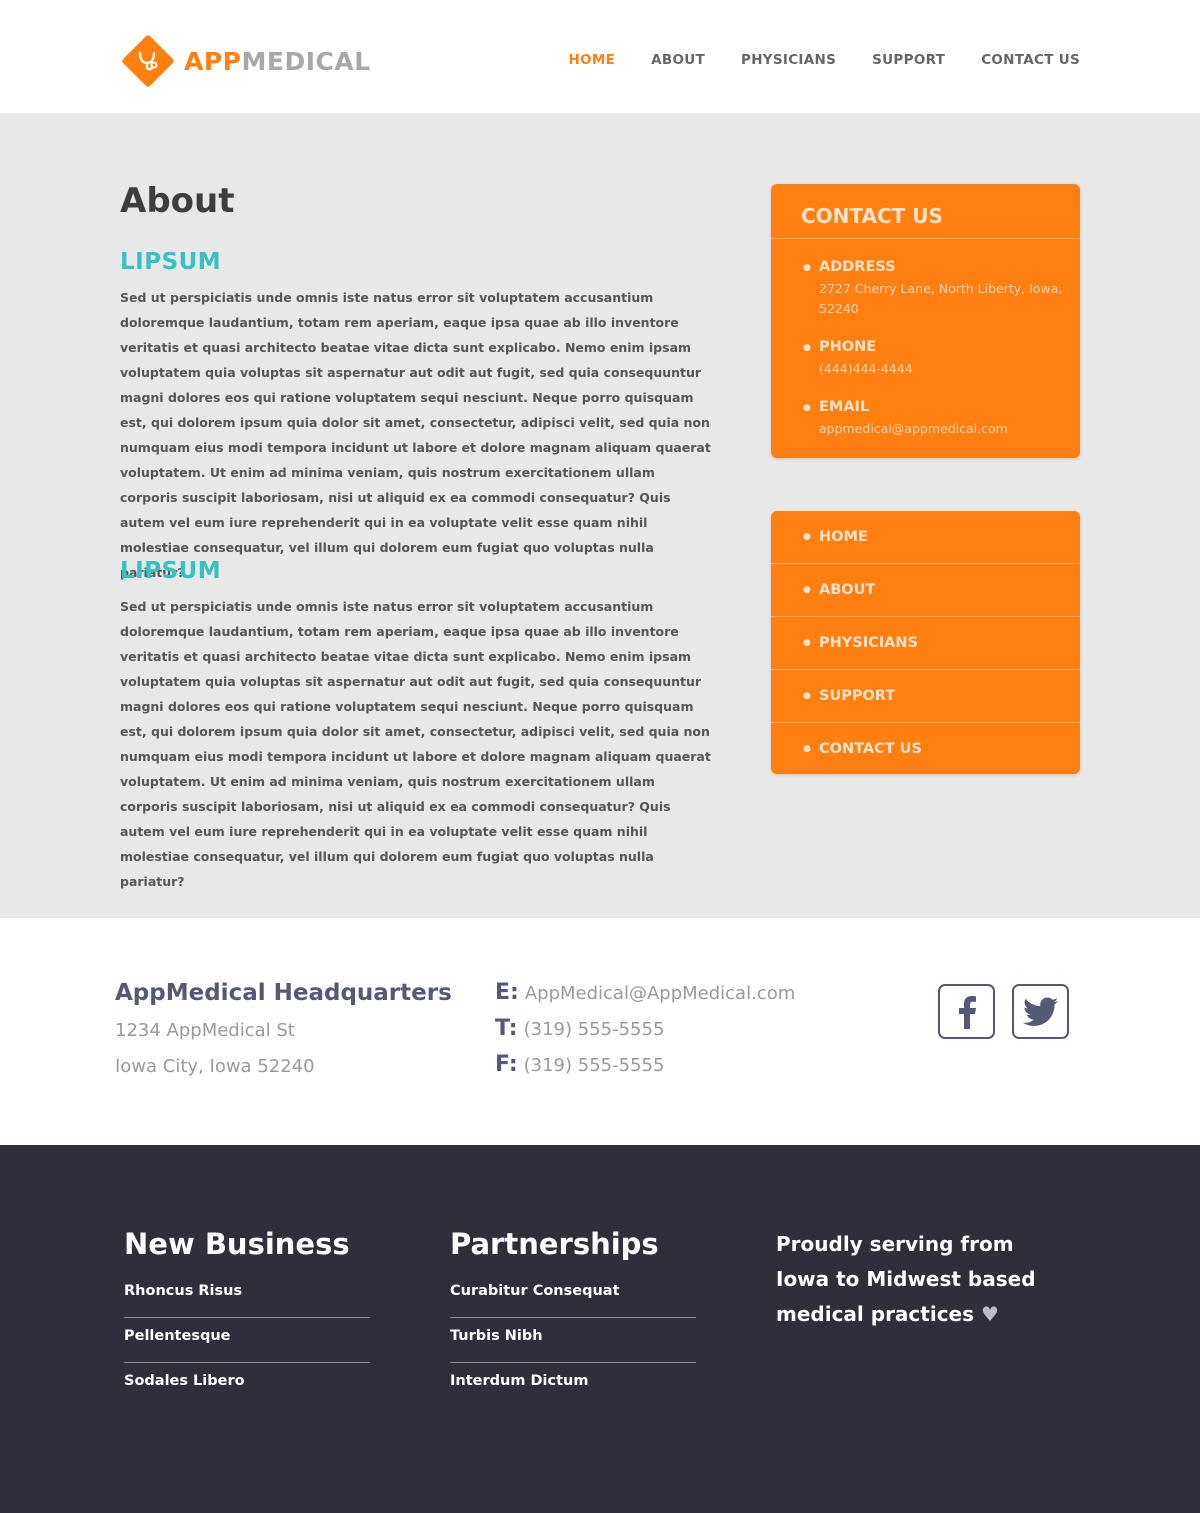 This screenshot has height=1513, width=1200. I want to click on page-title: About, so click(177, 201).